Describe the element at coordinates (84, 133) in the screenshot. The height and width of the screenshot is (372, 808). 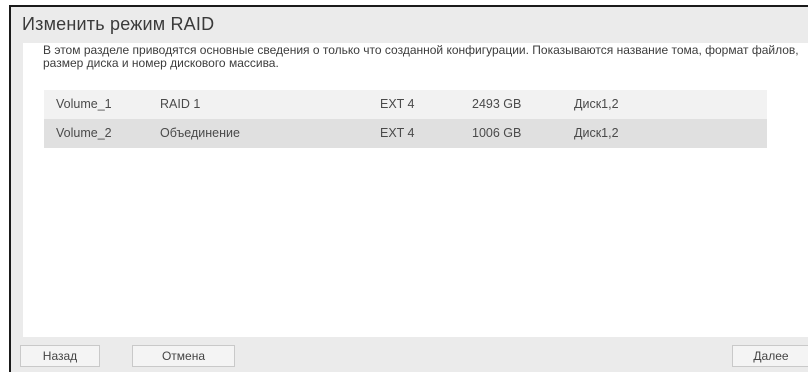
I see `volume-name: Volume_2` at that location.